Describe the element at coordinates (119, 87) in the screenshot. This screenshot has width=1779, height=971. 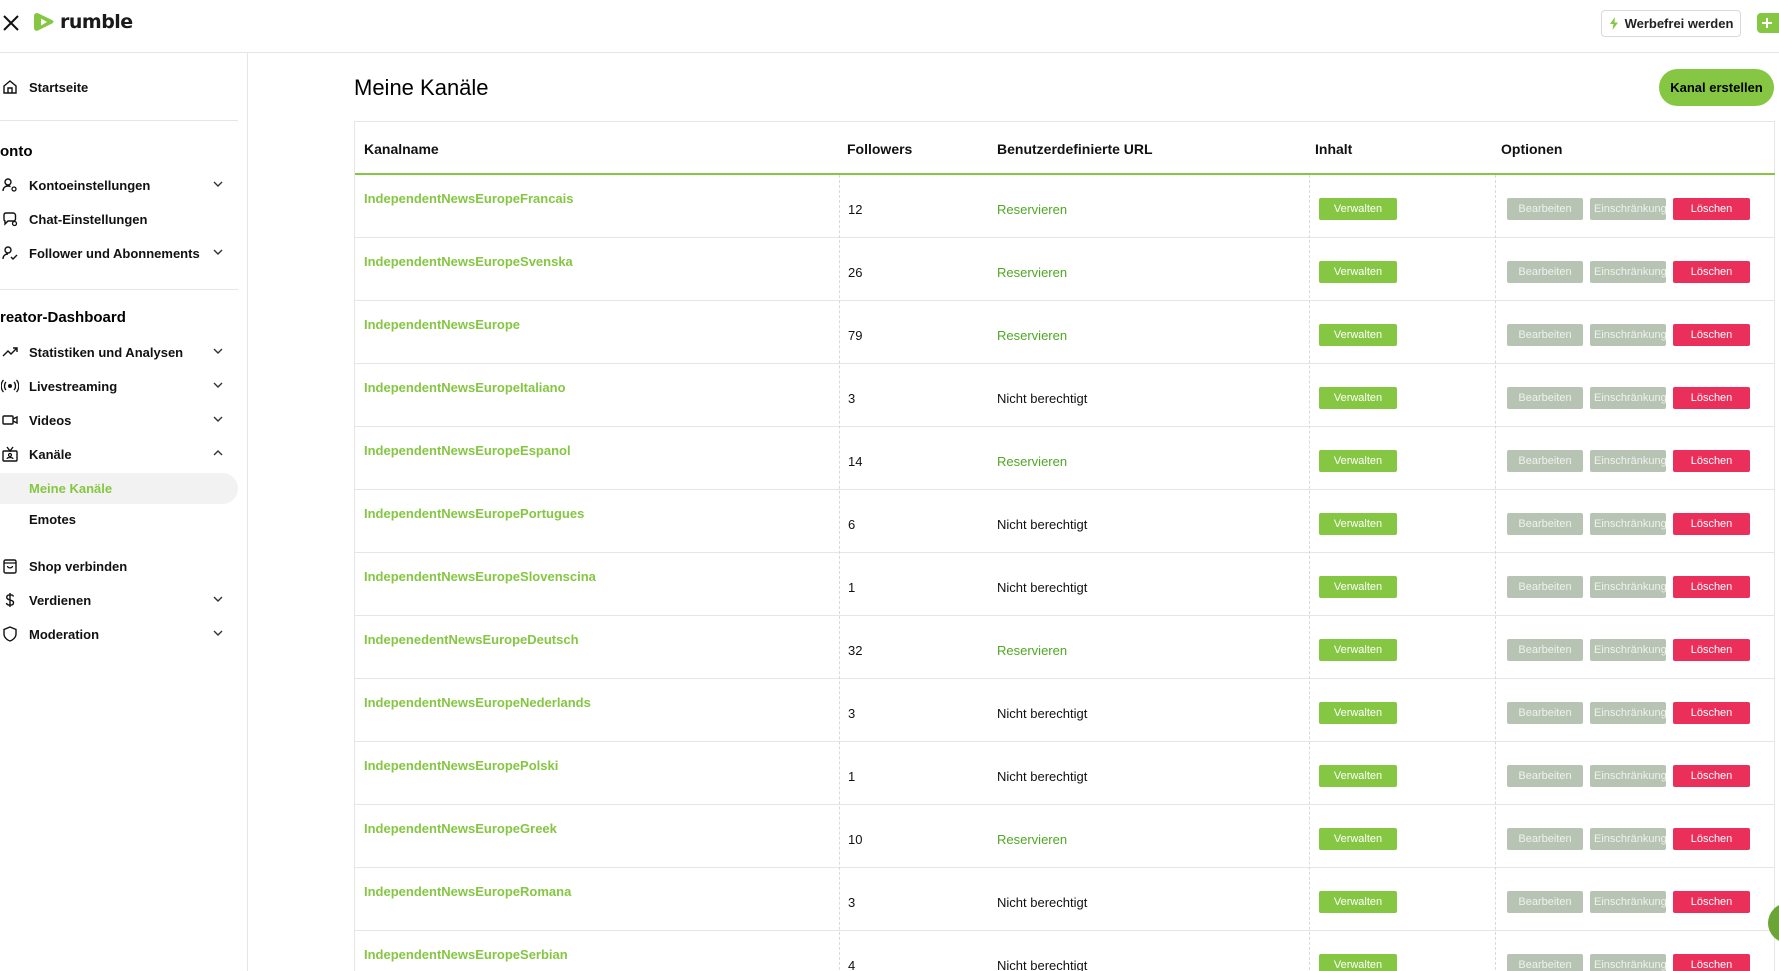
I see `sidebar-item-home: Startseite` at that location.